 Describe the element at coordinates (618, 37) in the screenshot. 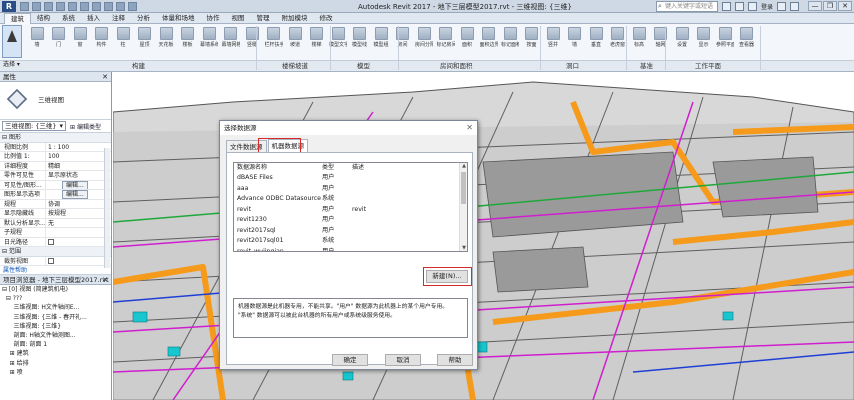

I see `ribbon-tool: 老虎窗` at that location.